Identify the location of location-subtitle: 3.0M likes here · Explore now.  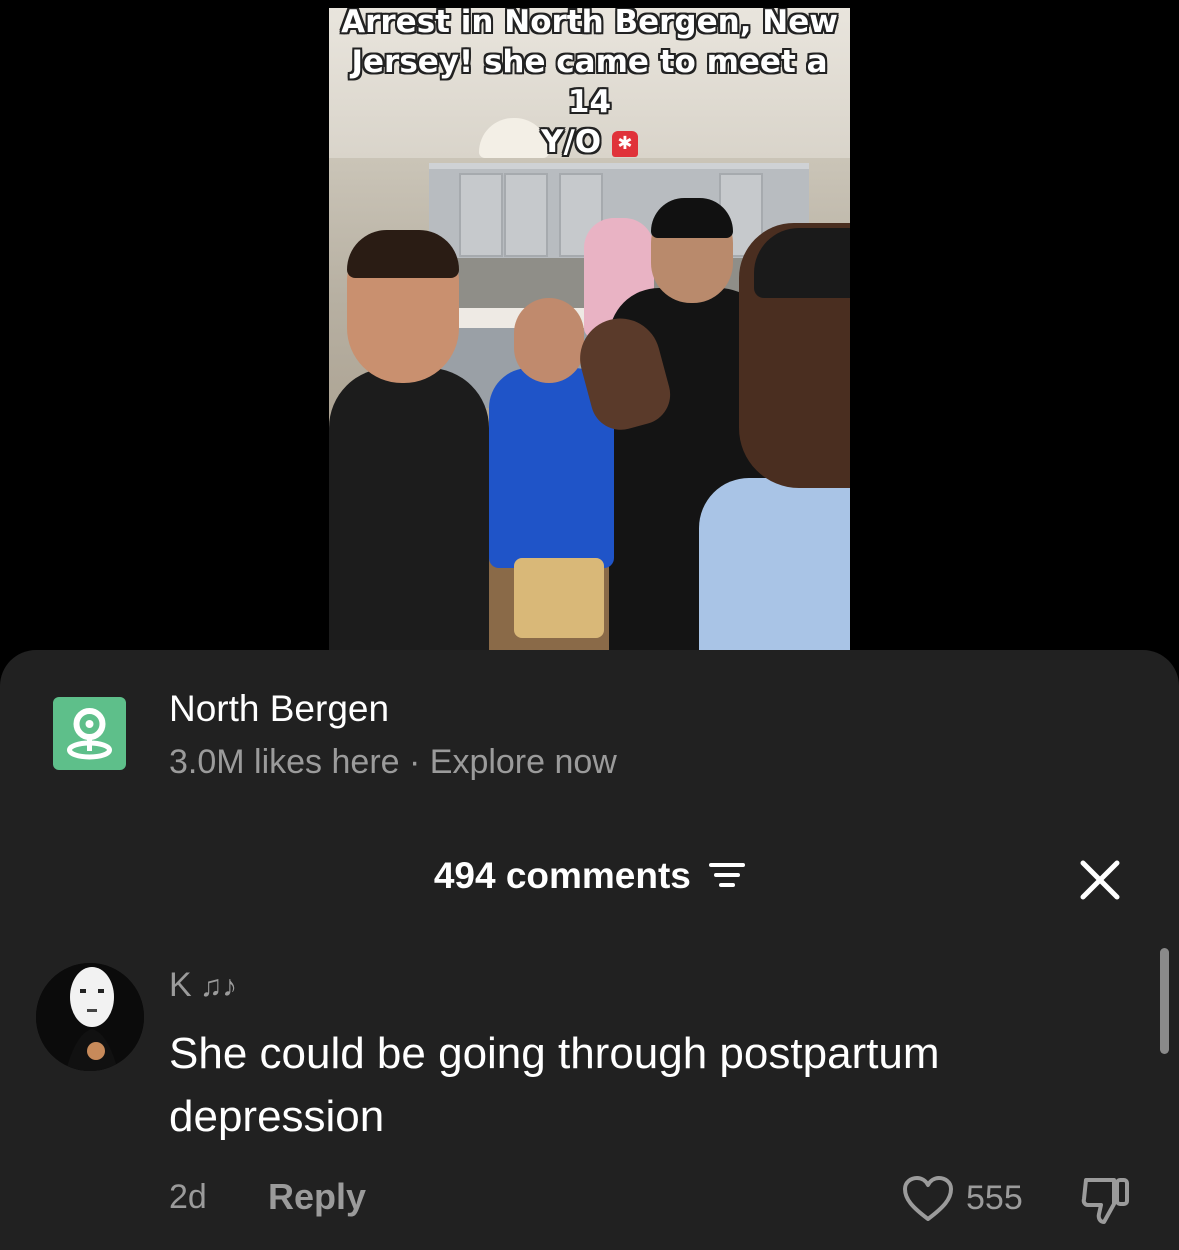
(393, 762).